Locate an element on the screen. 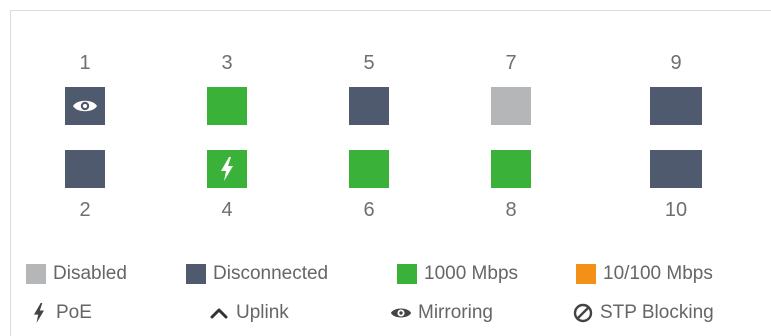  legend-disabled: Disabled is located at coordinates (76, 274).